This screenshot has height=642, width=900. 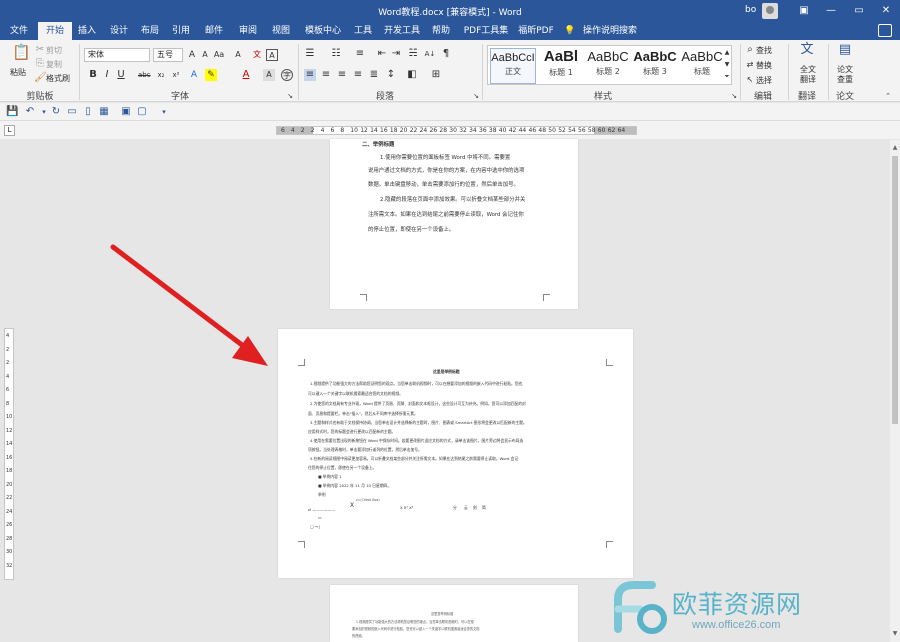 What do you see at coordinates (476, 96) in the screenshot?
I see `paragraph-dialog-launcher-icon: ↘` at bounding box center [476, 96].